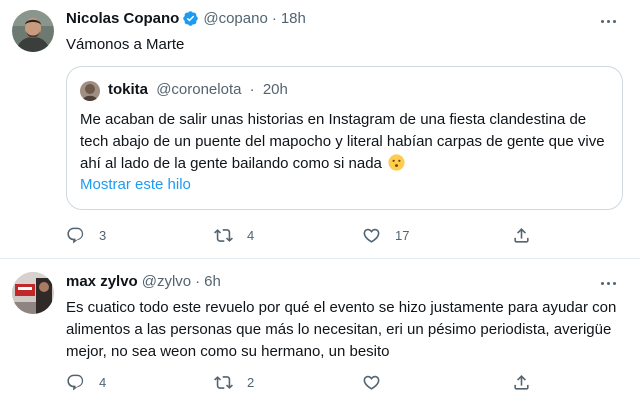 The image size is (640, 415). Describe the element at coordinates (301, 235) in the screenshot. I see `tweet-actions: 3 4 17` at that location.